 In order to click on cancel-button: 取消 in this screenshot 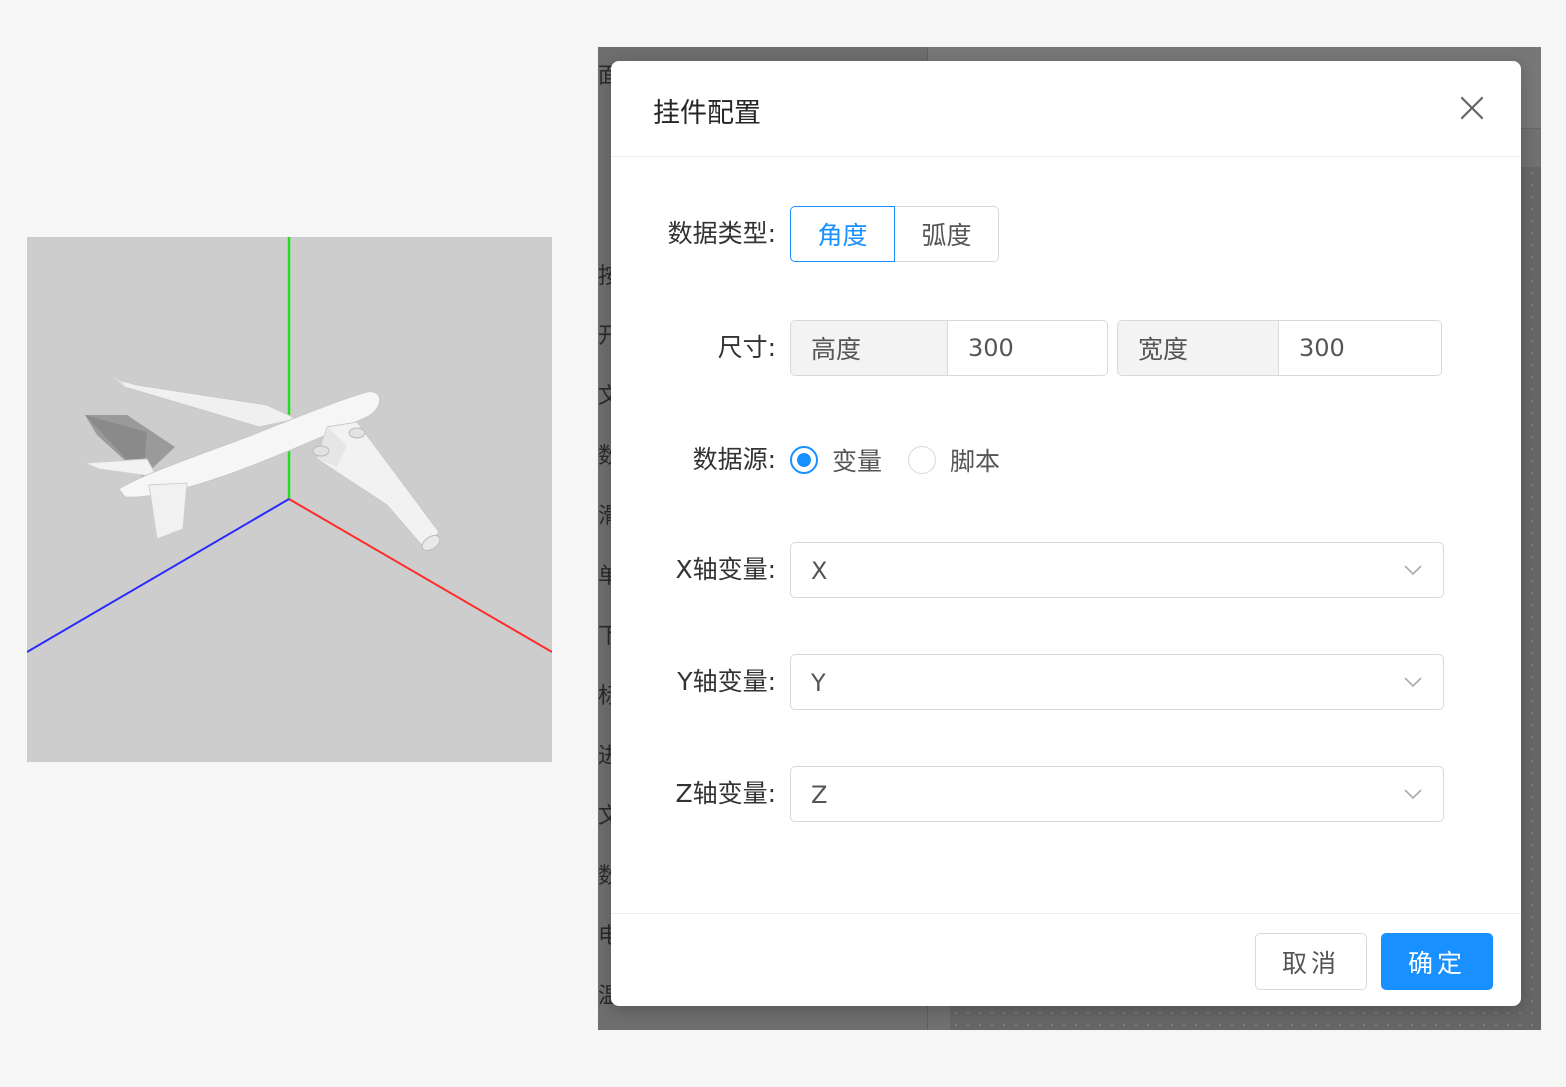, I will do `click(1311, 961)`.